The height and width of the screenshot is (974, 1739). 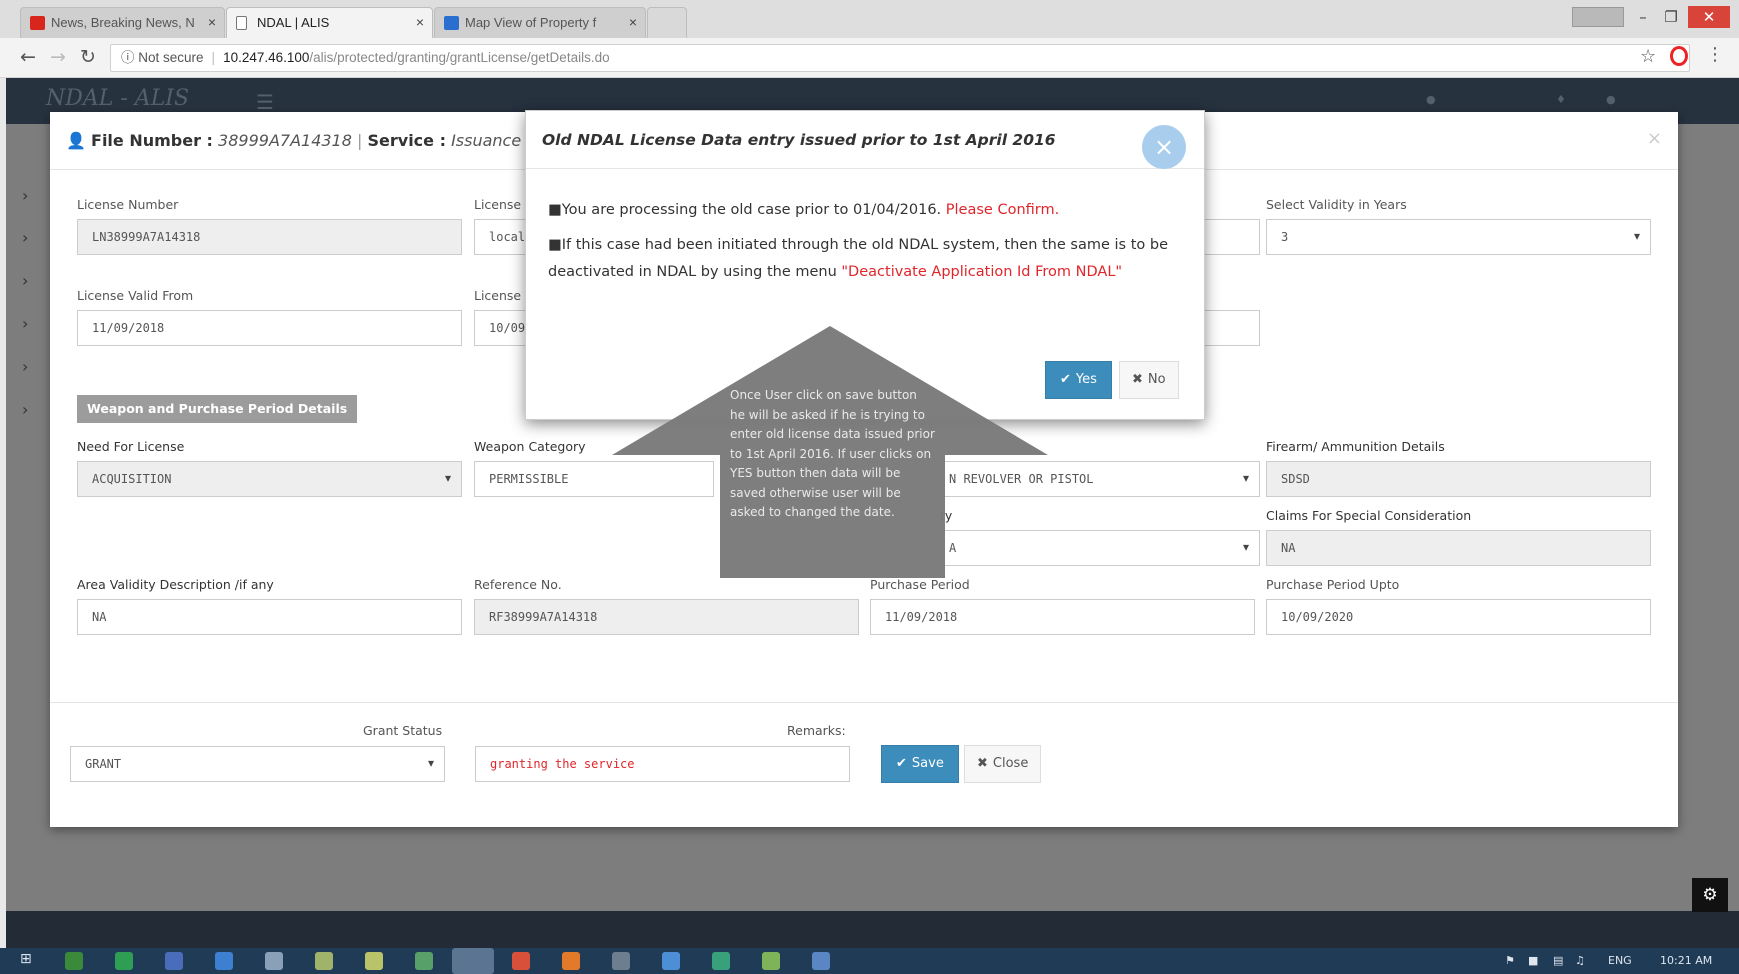 What do you see at coordinates (58, 57) in the screenshot?
I see `forward-icon: →` at bounding box center [58, 57].